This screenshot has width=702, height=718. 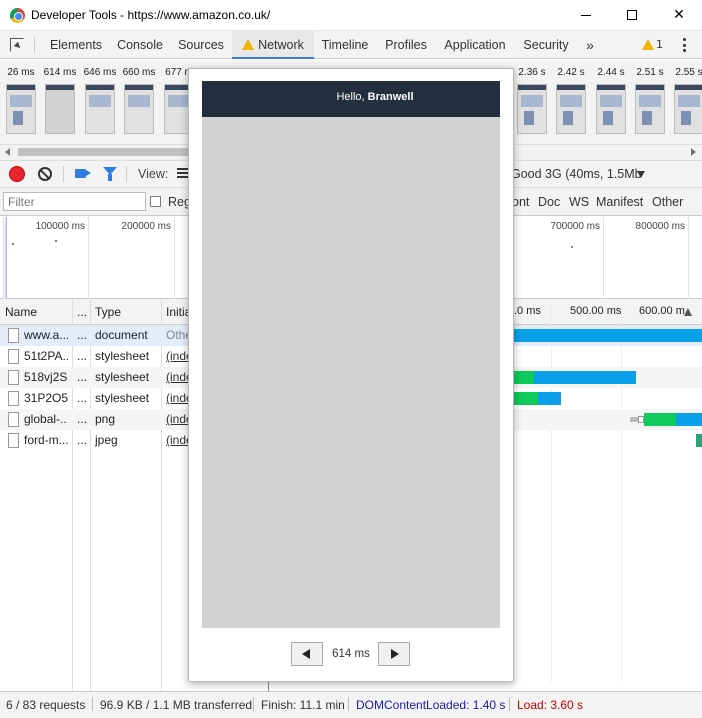 What do you see at coordinates (155, 201) in the screenshot?
I see `regex-checkbox` at bounding box center [155, 201].